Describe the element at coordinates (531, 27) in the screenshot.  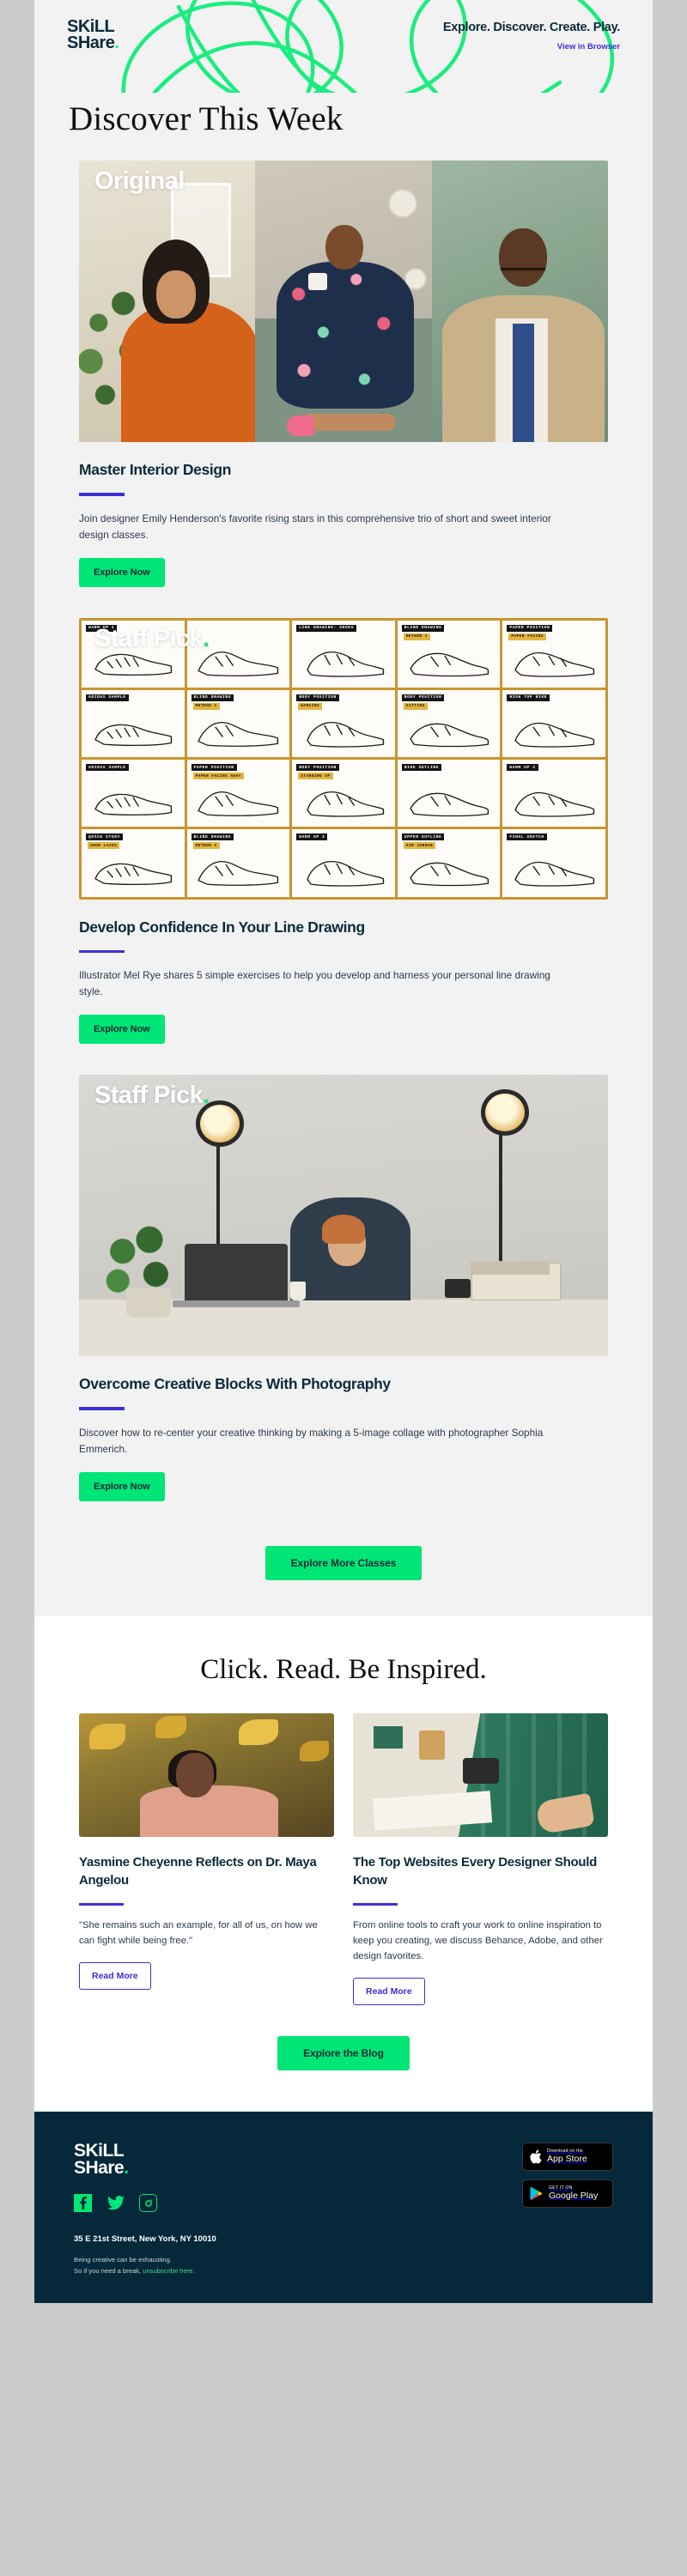
I see `header-tagline: Explore. Discover. Create. Play.` at that location.